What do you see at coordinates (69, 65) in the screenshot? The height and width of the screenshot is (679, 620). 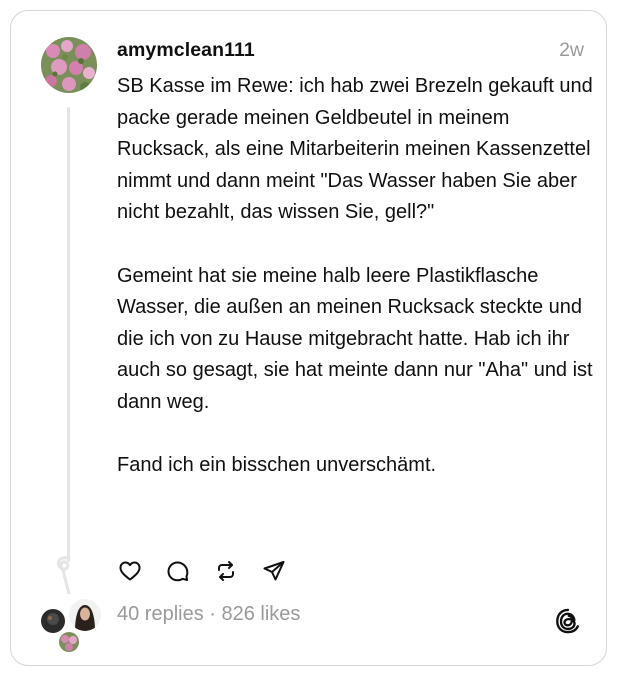 I see `author-avatar` at bounding box center [69, 65].